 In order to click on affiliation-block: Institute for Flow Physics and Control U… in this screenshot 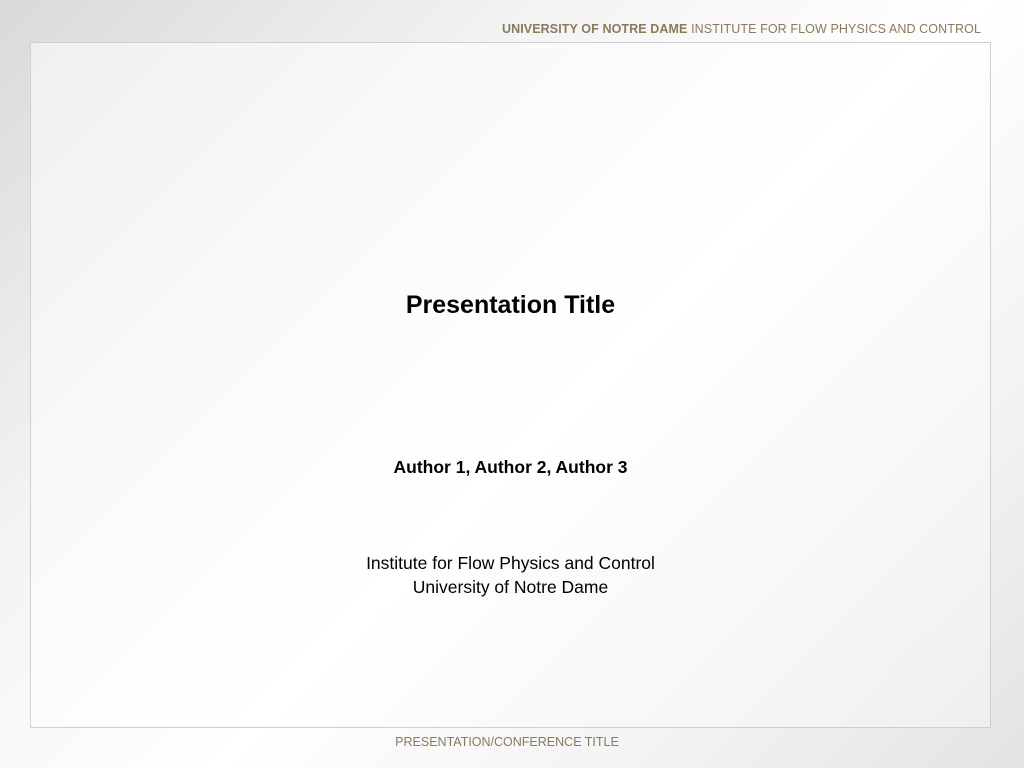, I will do `click(510, 575)`.